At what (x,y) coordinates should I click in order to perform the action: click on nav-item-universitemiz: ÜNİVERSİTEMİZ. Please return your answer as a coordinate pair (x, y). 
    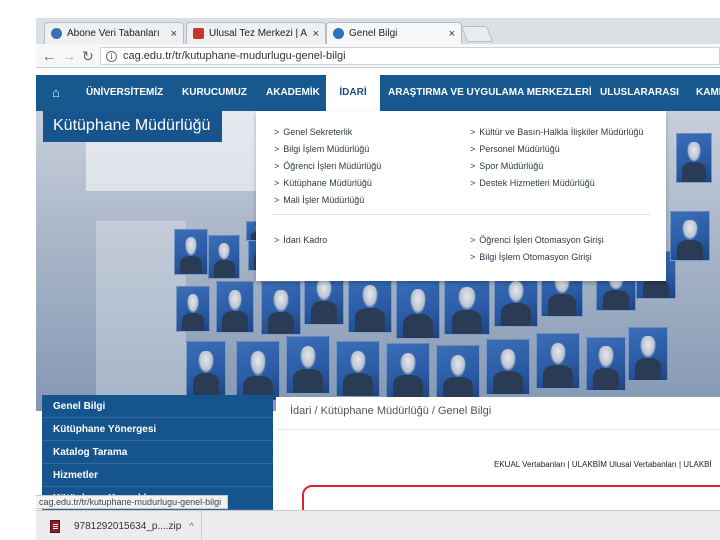
    Looking at the image, I should click on (124, 93).